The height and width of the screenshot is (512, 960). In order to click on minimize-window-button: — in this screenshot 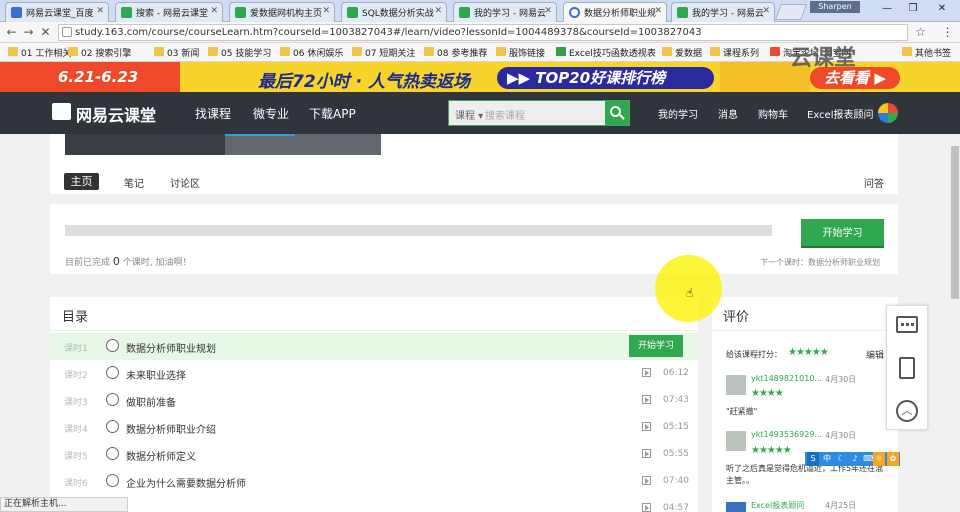, I will do `click(887, 9)`.